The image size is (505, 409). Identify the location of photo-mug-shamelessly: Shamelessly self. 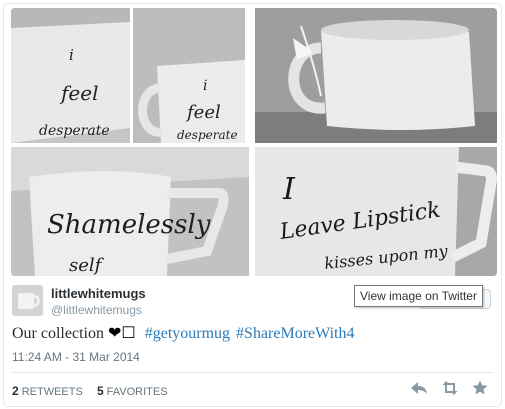
(130, 211).